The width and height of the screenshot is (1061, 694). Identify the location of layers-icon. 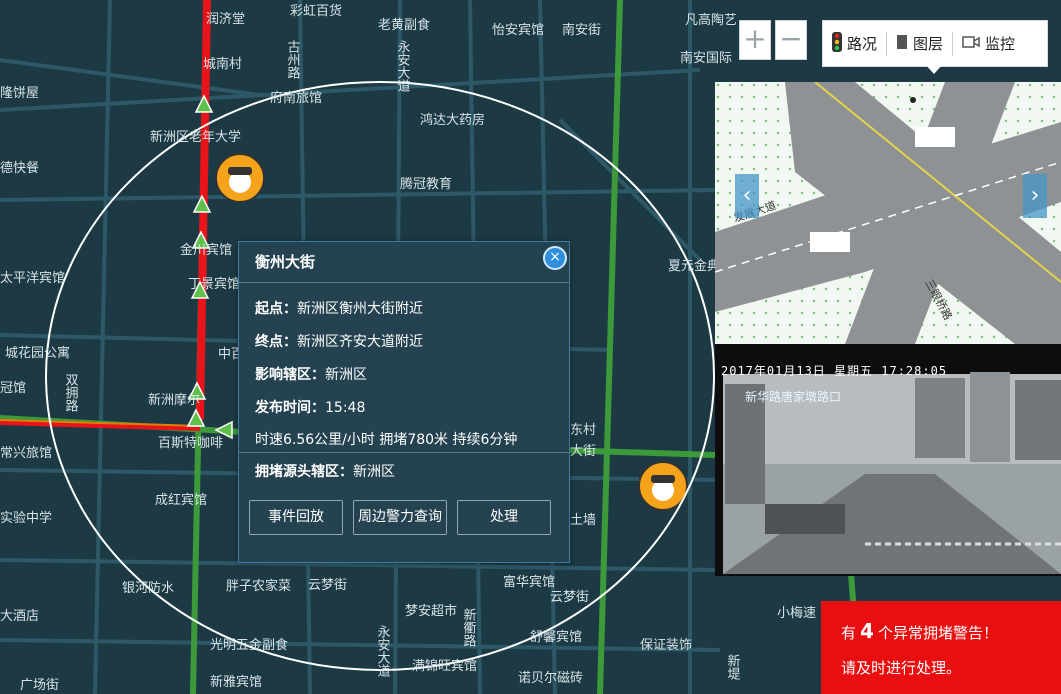
(902, 44).